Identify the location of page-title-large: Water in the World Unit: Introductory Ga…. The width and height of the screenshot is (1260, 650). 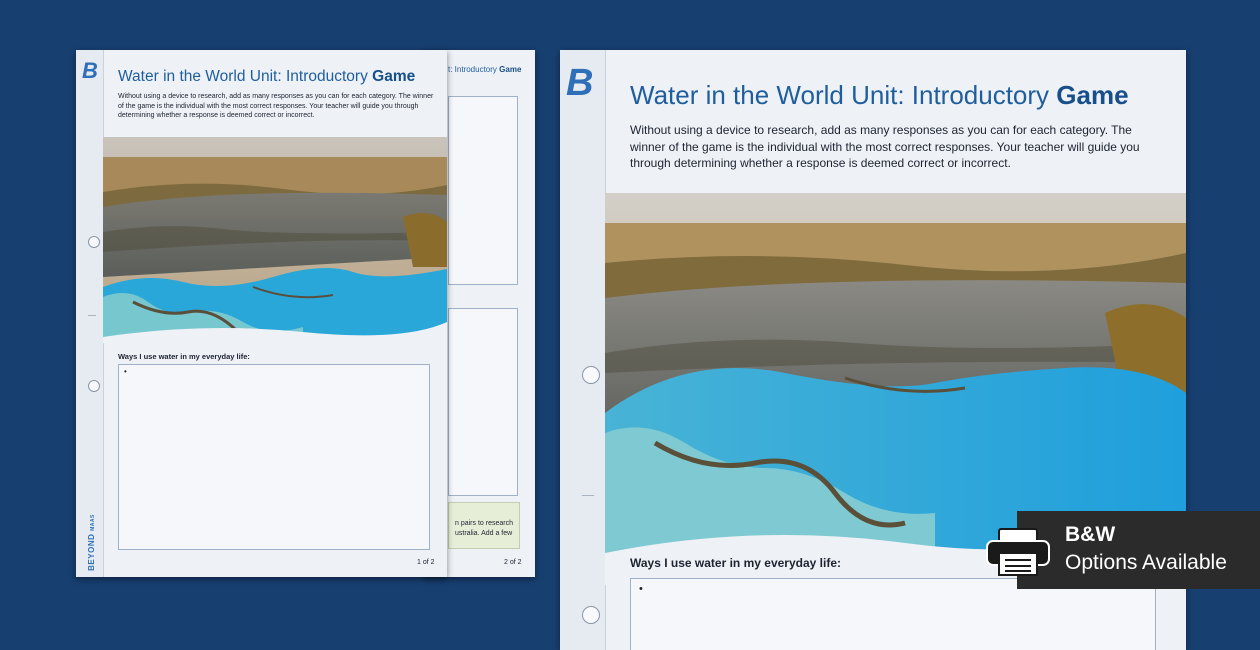
(879, 95).